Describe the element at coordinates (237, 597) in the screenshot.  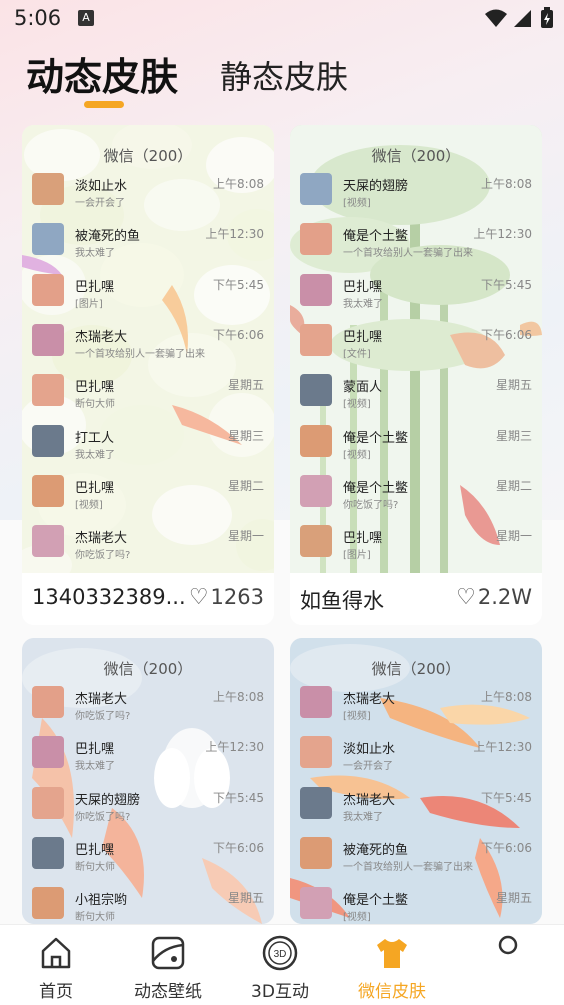
I see `like-count-value: 1263` at that location.